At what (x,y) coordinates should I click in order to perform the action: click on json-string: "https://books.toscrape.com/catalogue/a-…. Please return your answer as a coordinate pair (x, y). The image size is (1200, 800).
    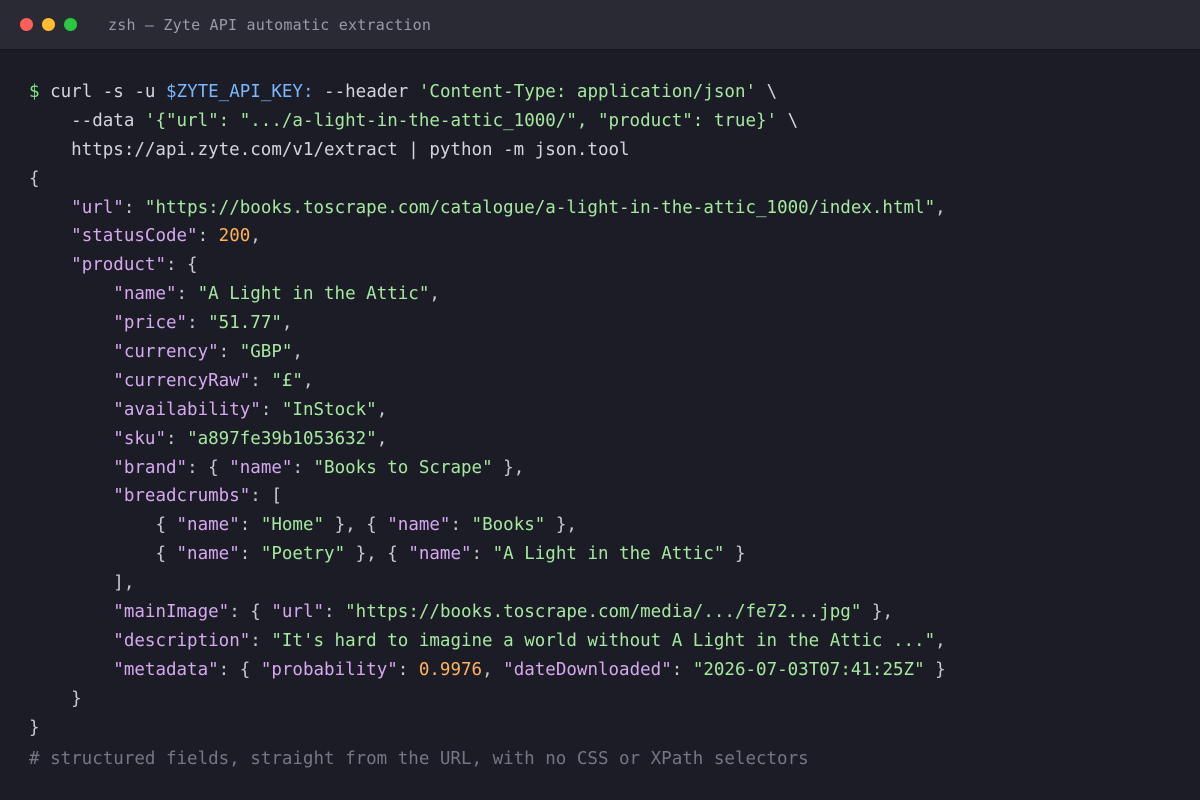
    Looking at the image, I should click on (540, 207).